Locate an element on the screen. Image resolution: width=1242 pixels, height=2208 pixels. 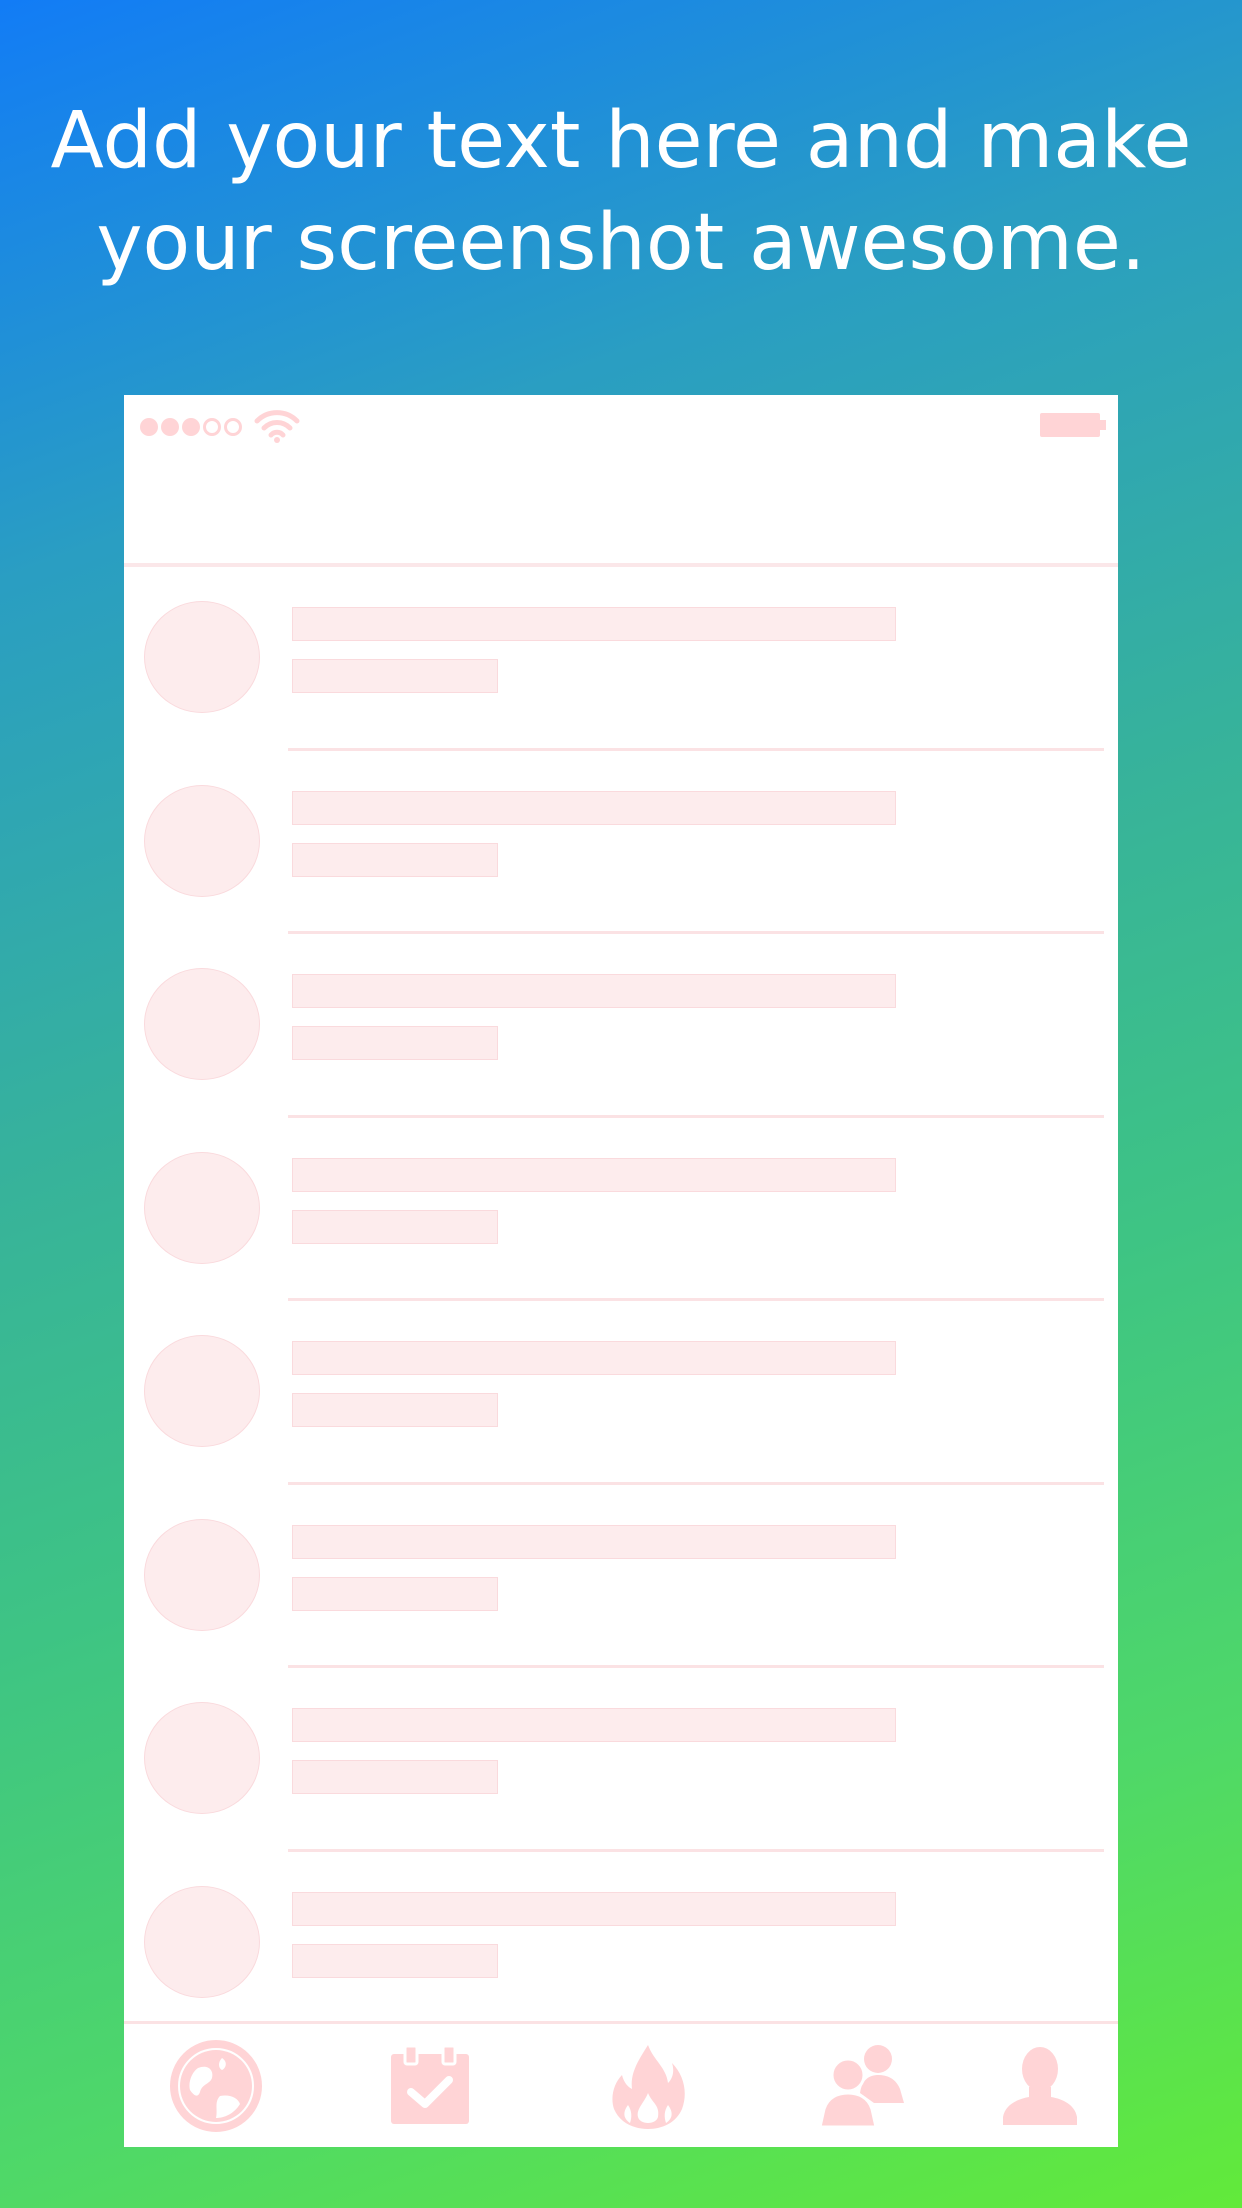
wifi-icon is located at coordinates (277, 426).